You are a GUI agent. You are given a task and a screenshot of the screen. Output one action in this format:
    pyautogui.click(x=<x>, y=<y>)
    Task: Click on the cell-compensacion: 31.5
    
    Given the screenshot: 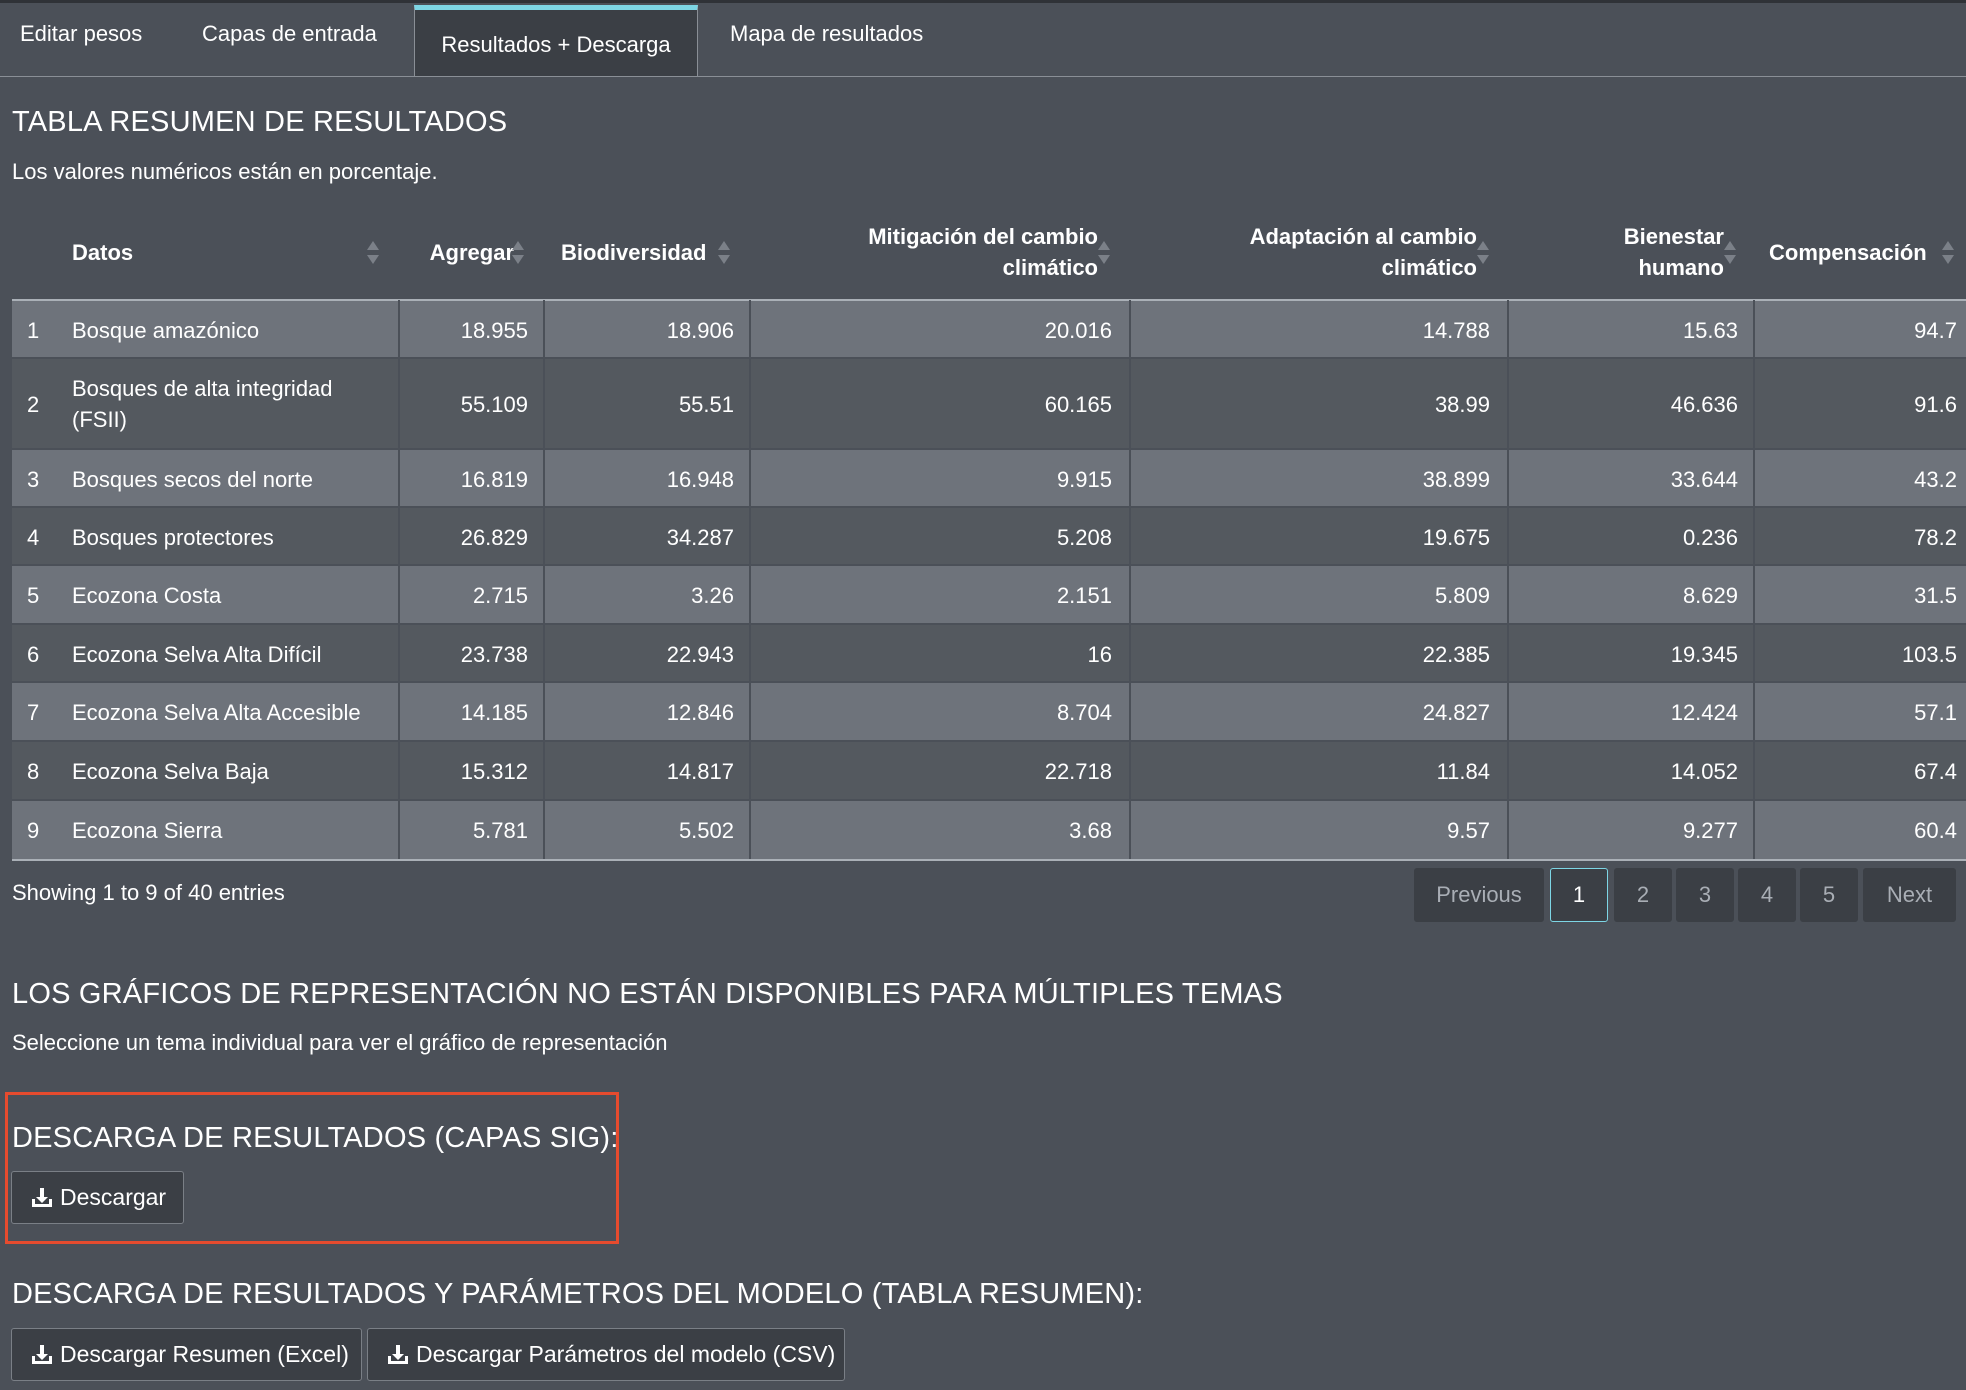 What is the action you would take?
    pyautogui.click(x=1935, y=595)
    